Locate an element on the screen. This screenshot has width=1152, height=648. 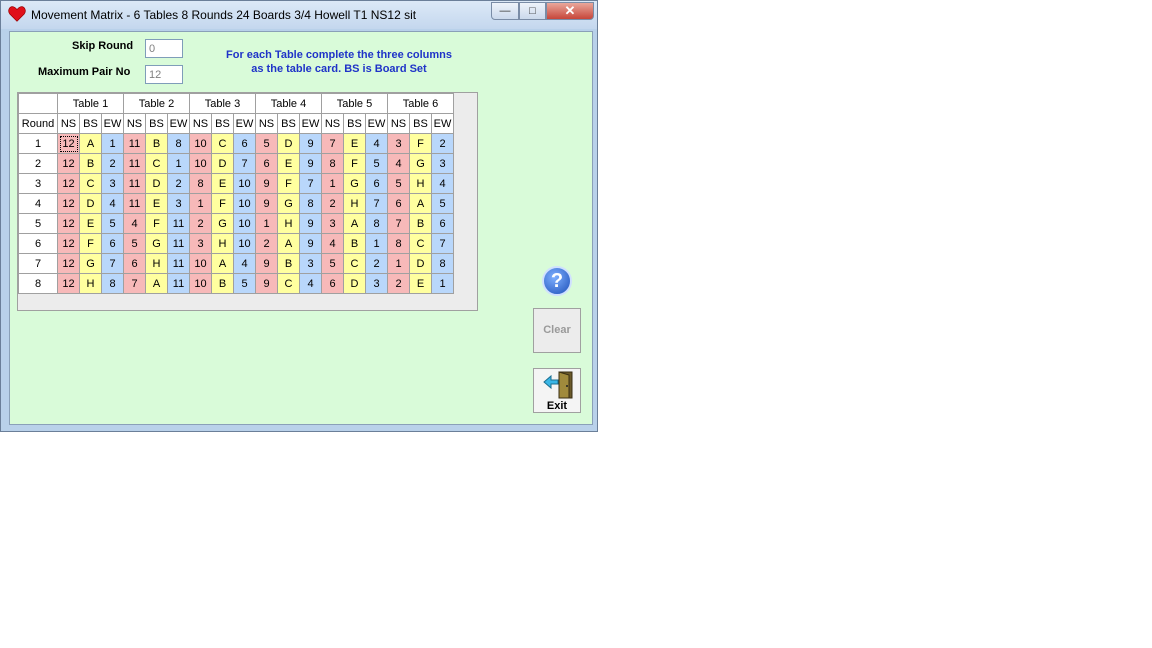
maximum-pair-input is located at coordinates (164, 74).